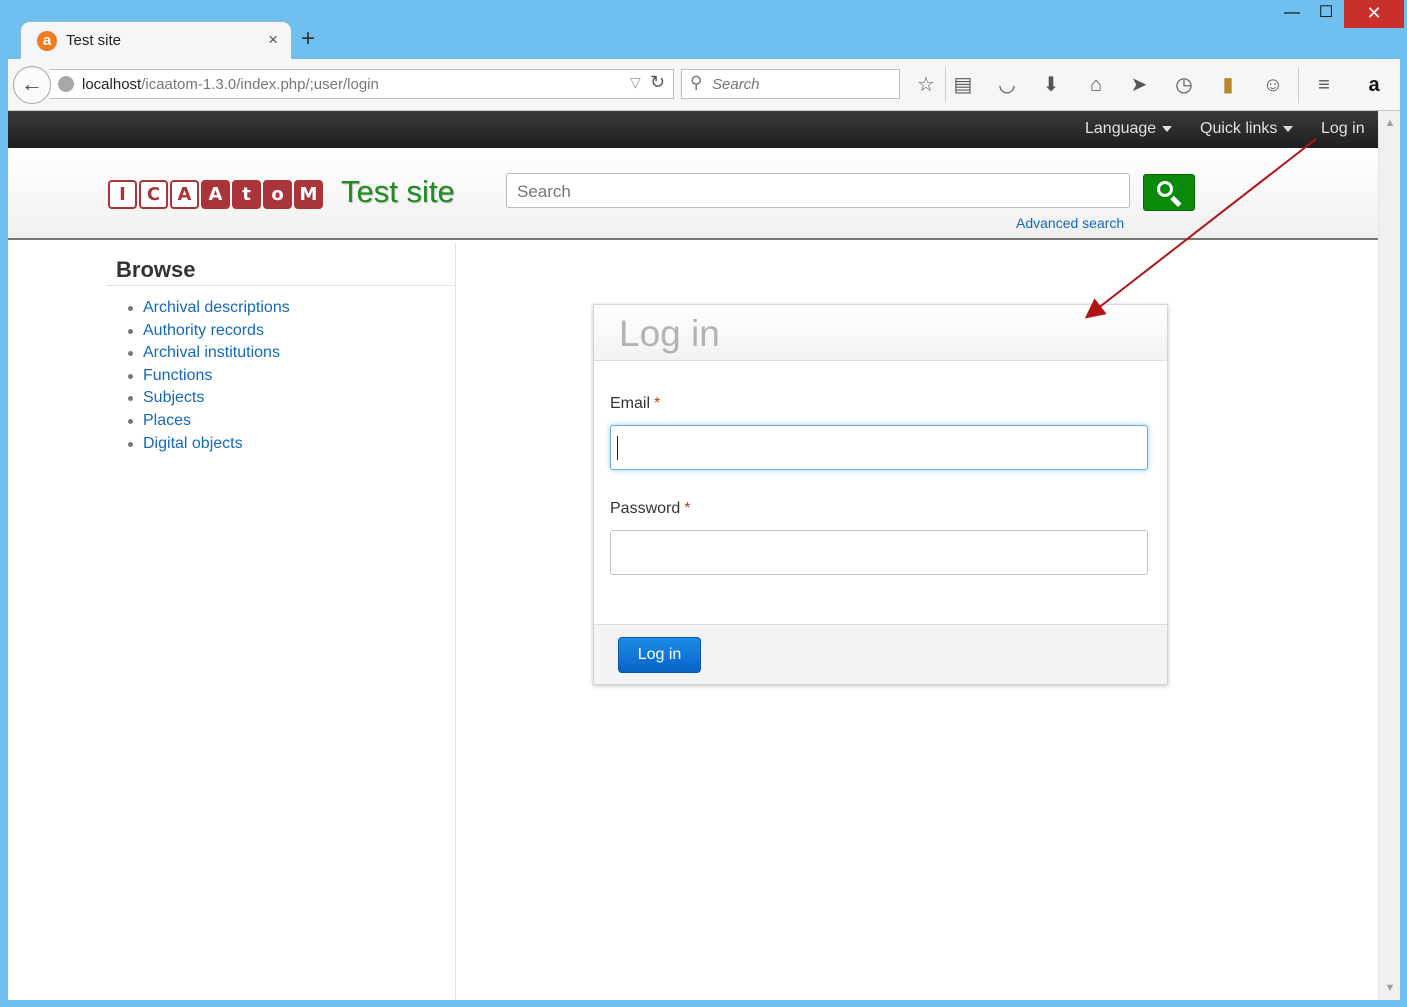  What do you see at coordinates (1390, 988) in the screenshot?
I see `scroll-down-icon: ▼` at bounding box center [1390, 988].